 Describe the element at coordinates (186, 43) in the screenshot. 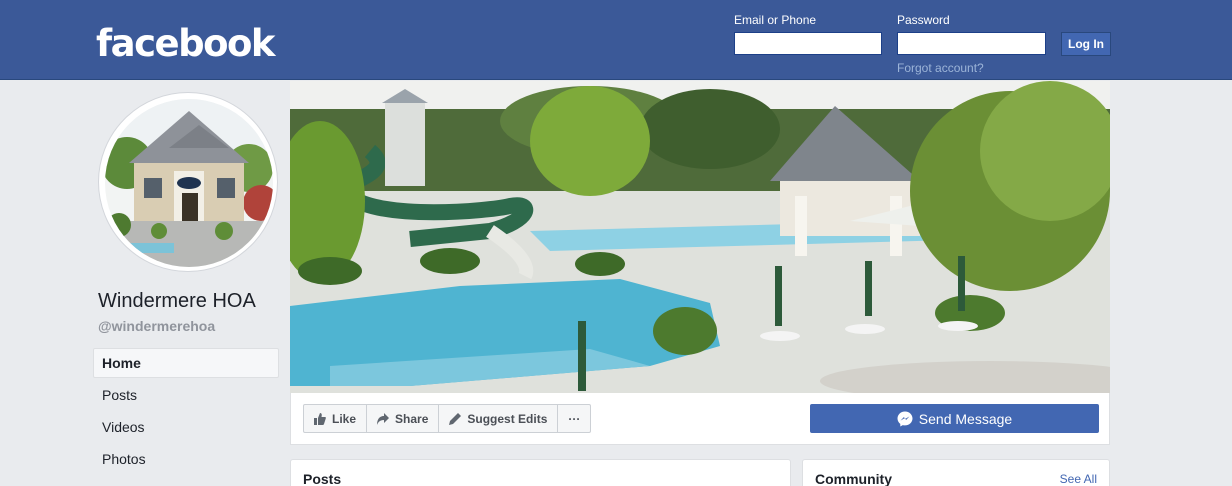

I see `facebook-logo: facebook` at that location.